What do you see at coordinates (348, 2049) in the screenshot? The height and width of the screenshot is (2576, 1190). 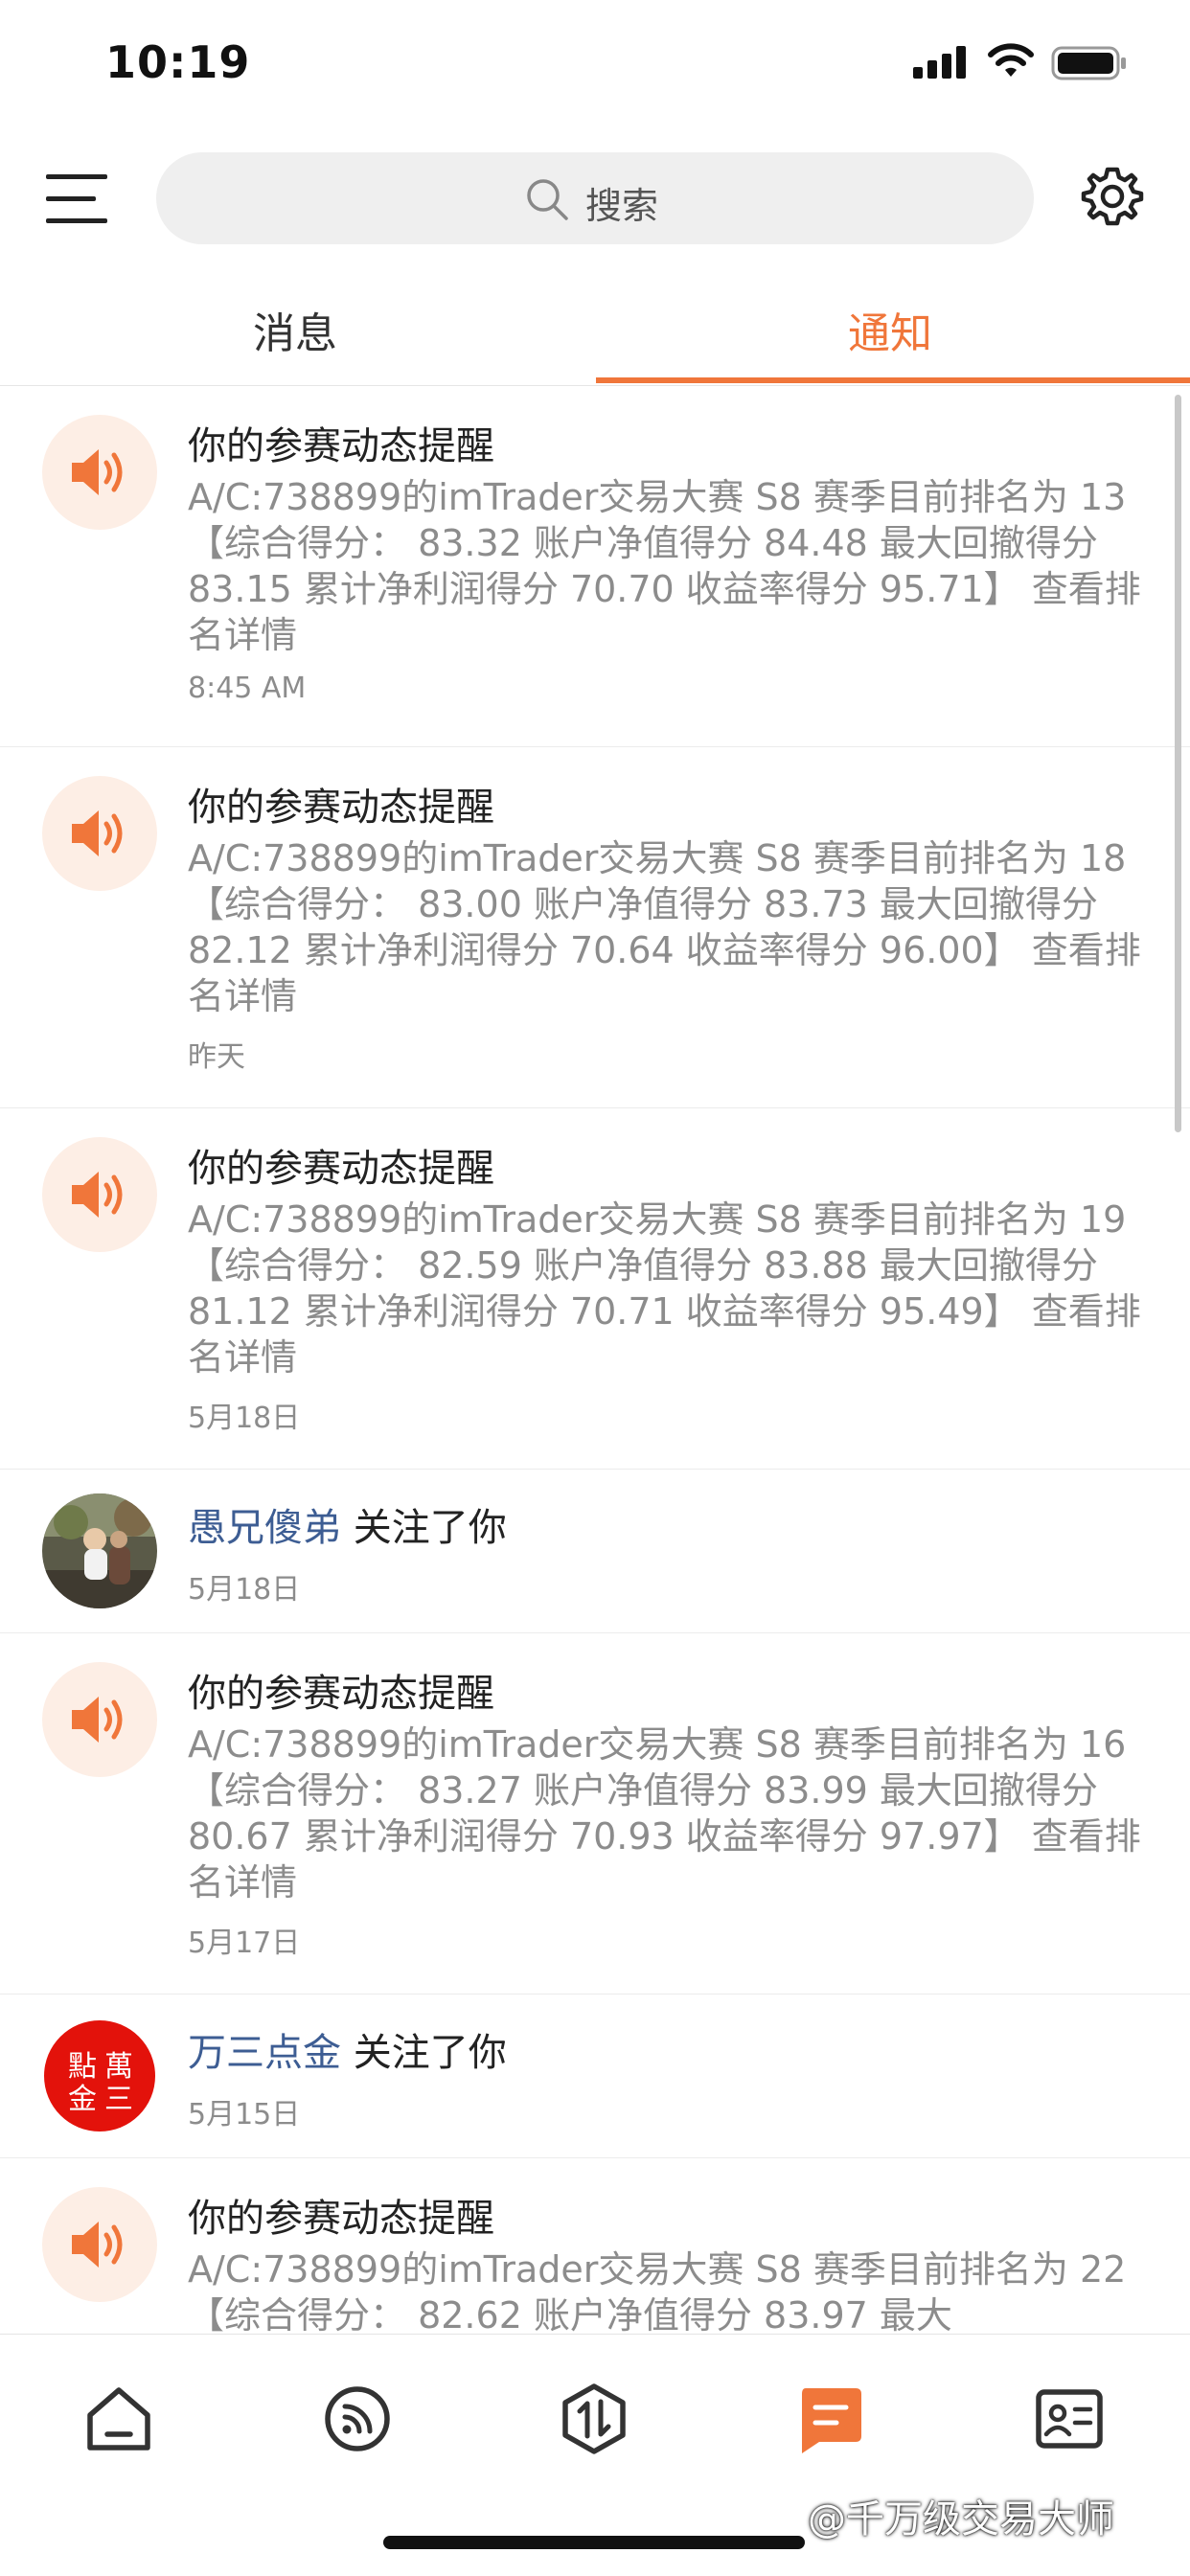 I see `follow-text: 万三点金 关注了你` at bounding box center [348, 2049].